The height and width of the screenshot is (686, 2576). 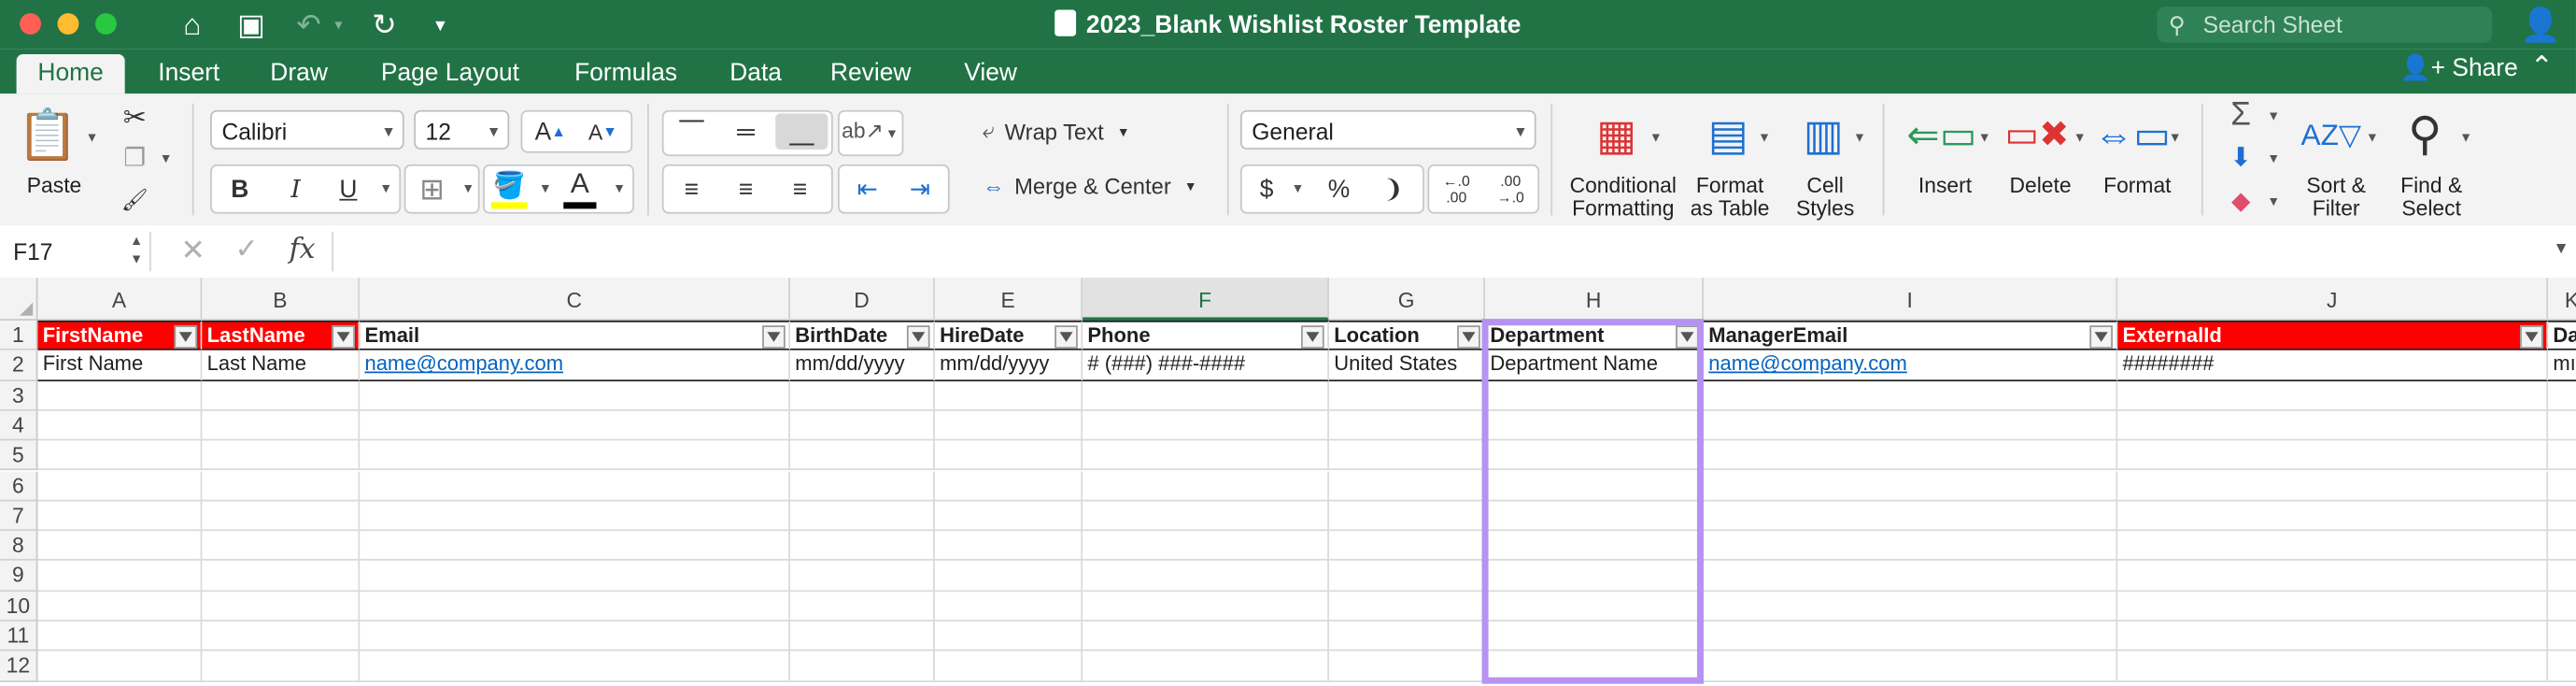 What do you see at coordinates (862, 335) in the screenshot?
I see `header-cell-d: BirthDate` at bounding box center [862, 335].